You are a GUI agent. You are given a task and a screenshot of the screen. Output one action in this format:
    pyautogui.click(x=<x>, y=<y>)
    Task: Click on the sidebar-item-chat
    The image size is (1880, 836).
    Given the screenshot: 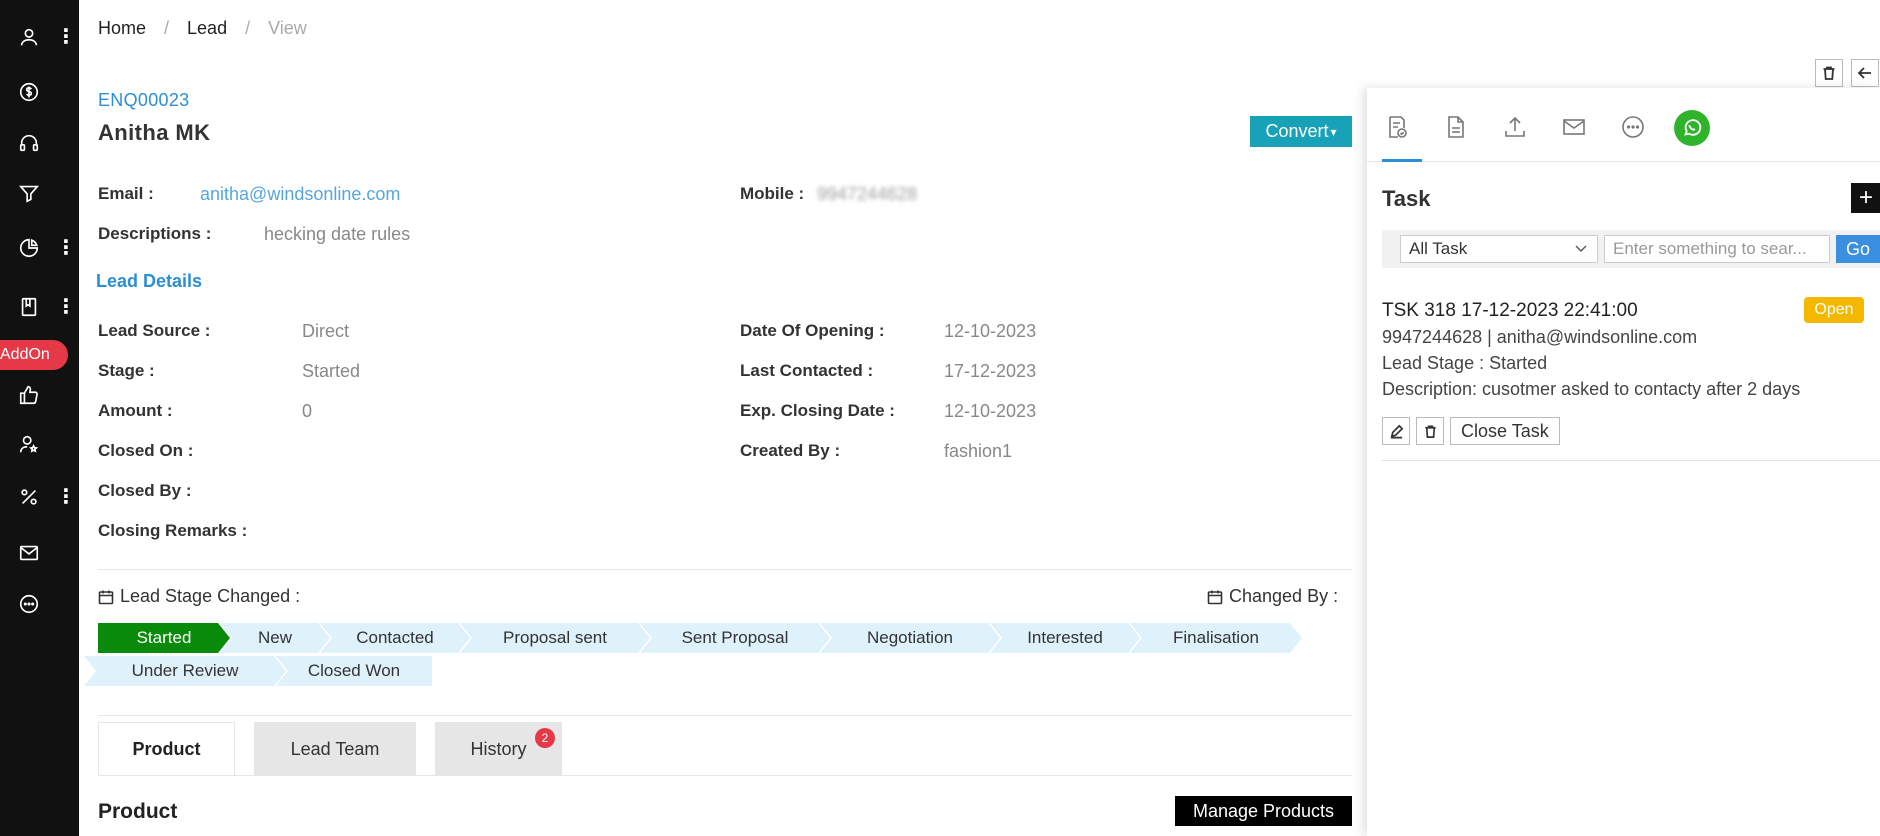 What is the action you would take?
    pyautogui.click(x=39, y=604)
    